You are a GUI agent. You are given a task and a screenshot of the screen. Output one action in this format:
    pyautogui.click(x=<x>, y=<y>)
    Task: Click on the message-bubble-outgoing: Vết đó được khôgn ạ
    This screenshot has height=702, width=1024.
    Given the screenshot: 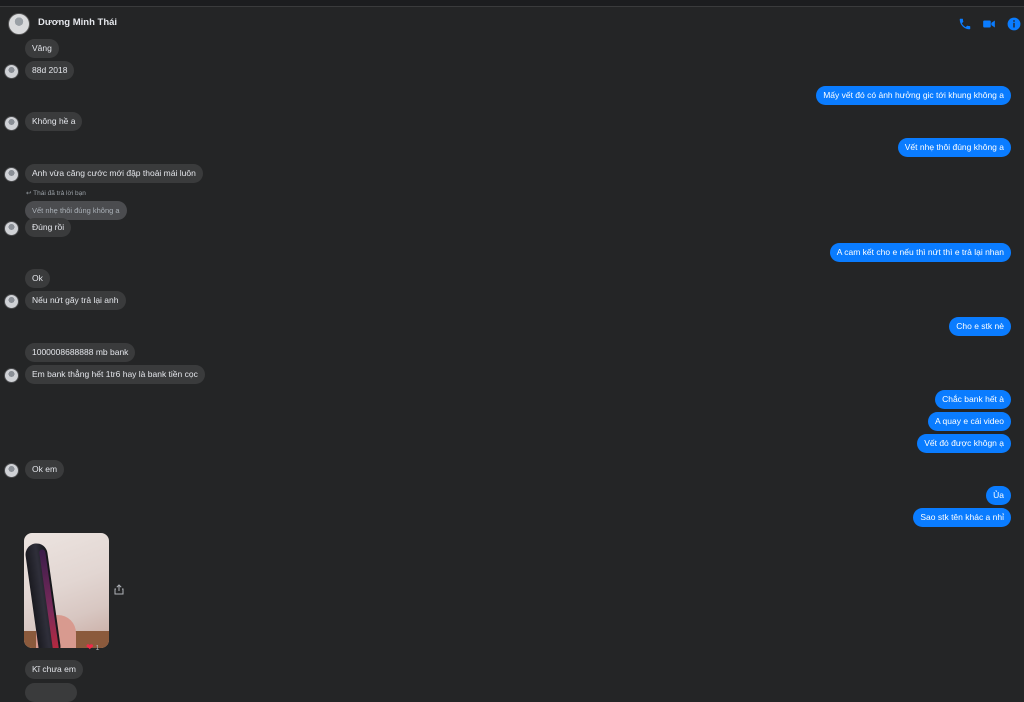 What is the action you would take?
    pyautogui.click(x=964, y=443)
    